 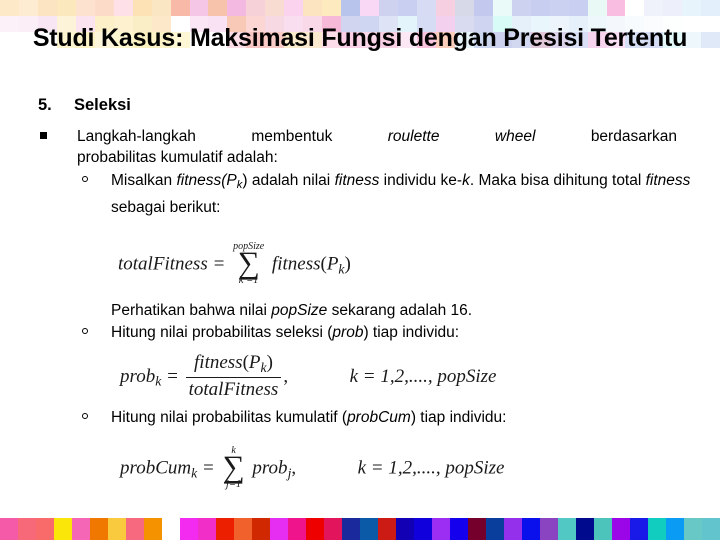 I want to click on bullet-text-part-c: roulette, so click(x=413, y=136).